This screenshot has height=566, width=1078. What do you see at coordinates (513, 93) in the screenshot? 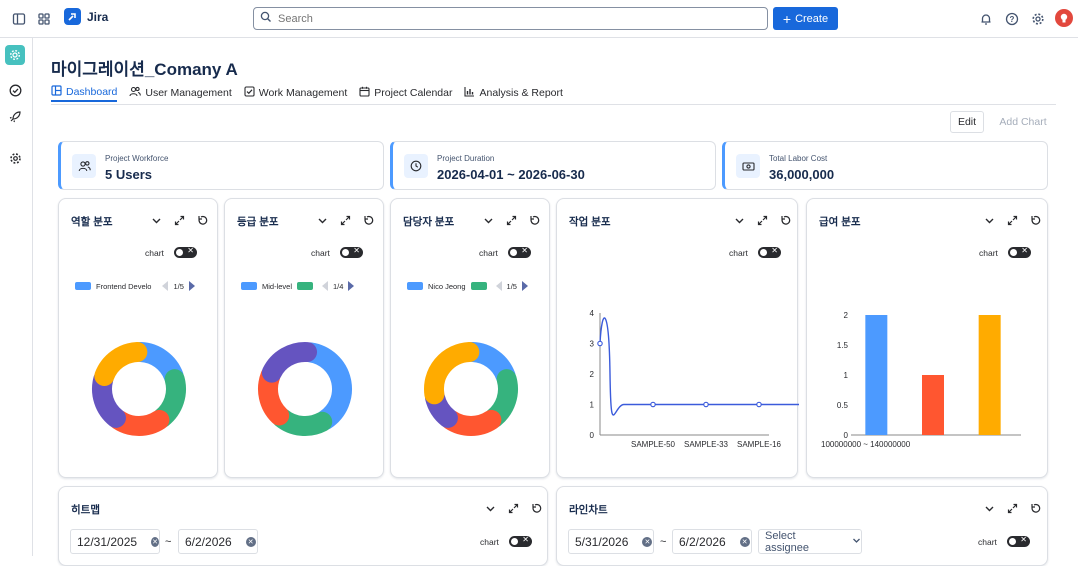
I see `tab-analysis-report: Analysis & Report` at bounding box center [513, 93].